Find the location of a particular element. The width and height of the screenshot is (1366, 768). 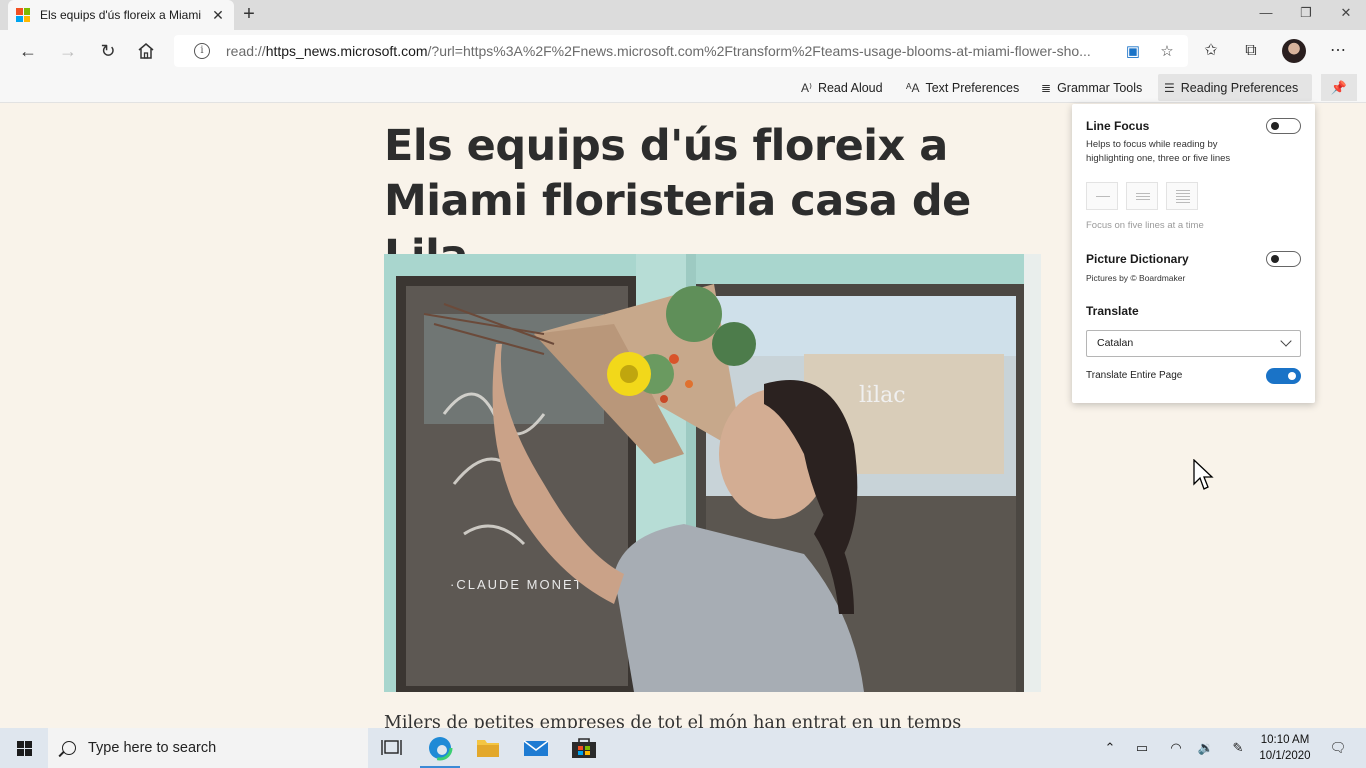

edge-browser-icon is located at coordinates (440, 748).